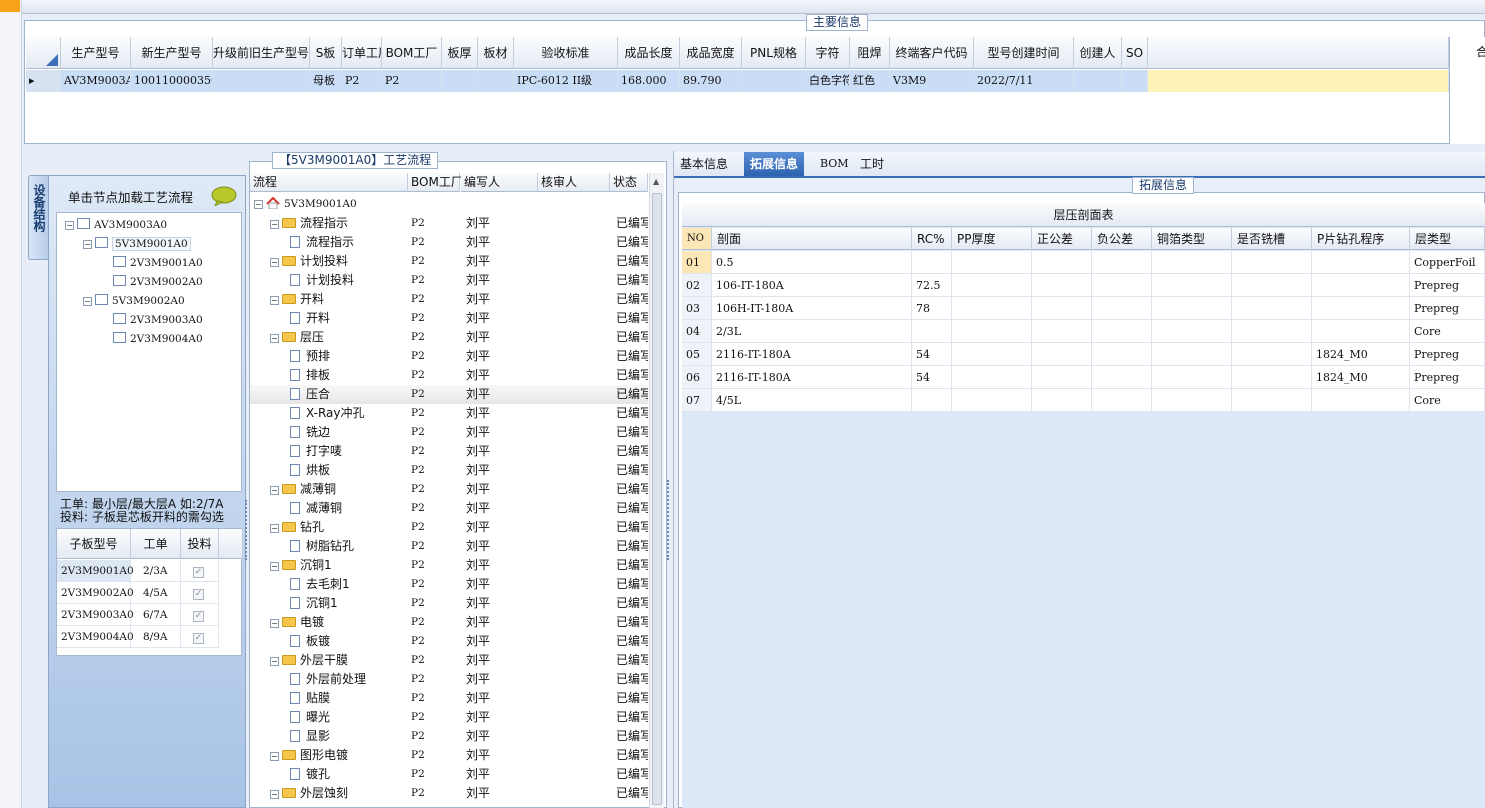  Describe the element at coordinates (656, 490) in the screenshot. I see `process-flow-scrollbar: ▲` at that location.